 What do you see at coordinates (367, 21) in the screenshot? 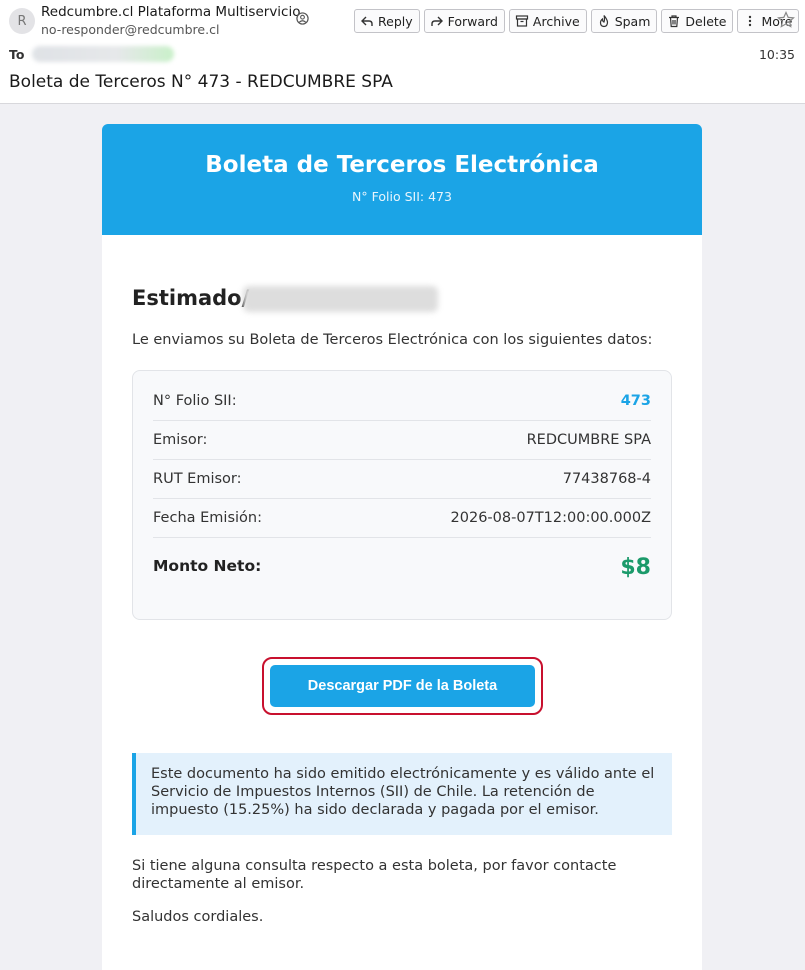
I see `reply-icon` at bounding box center [367, 21].